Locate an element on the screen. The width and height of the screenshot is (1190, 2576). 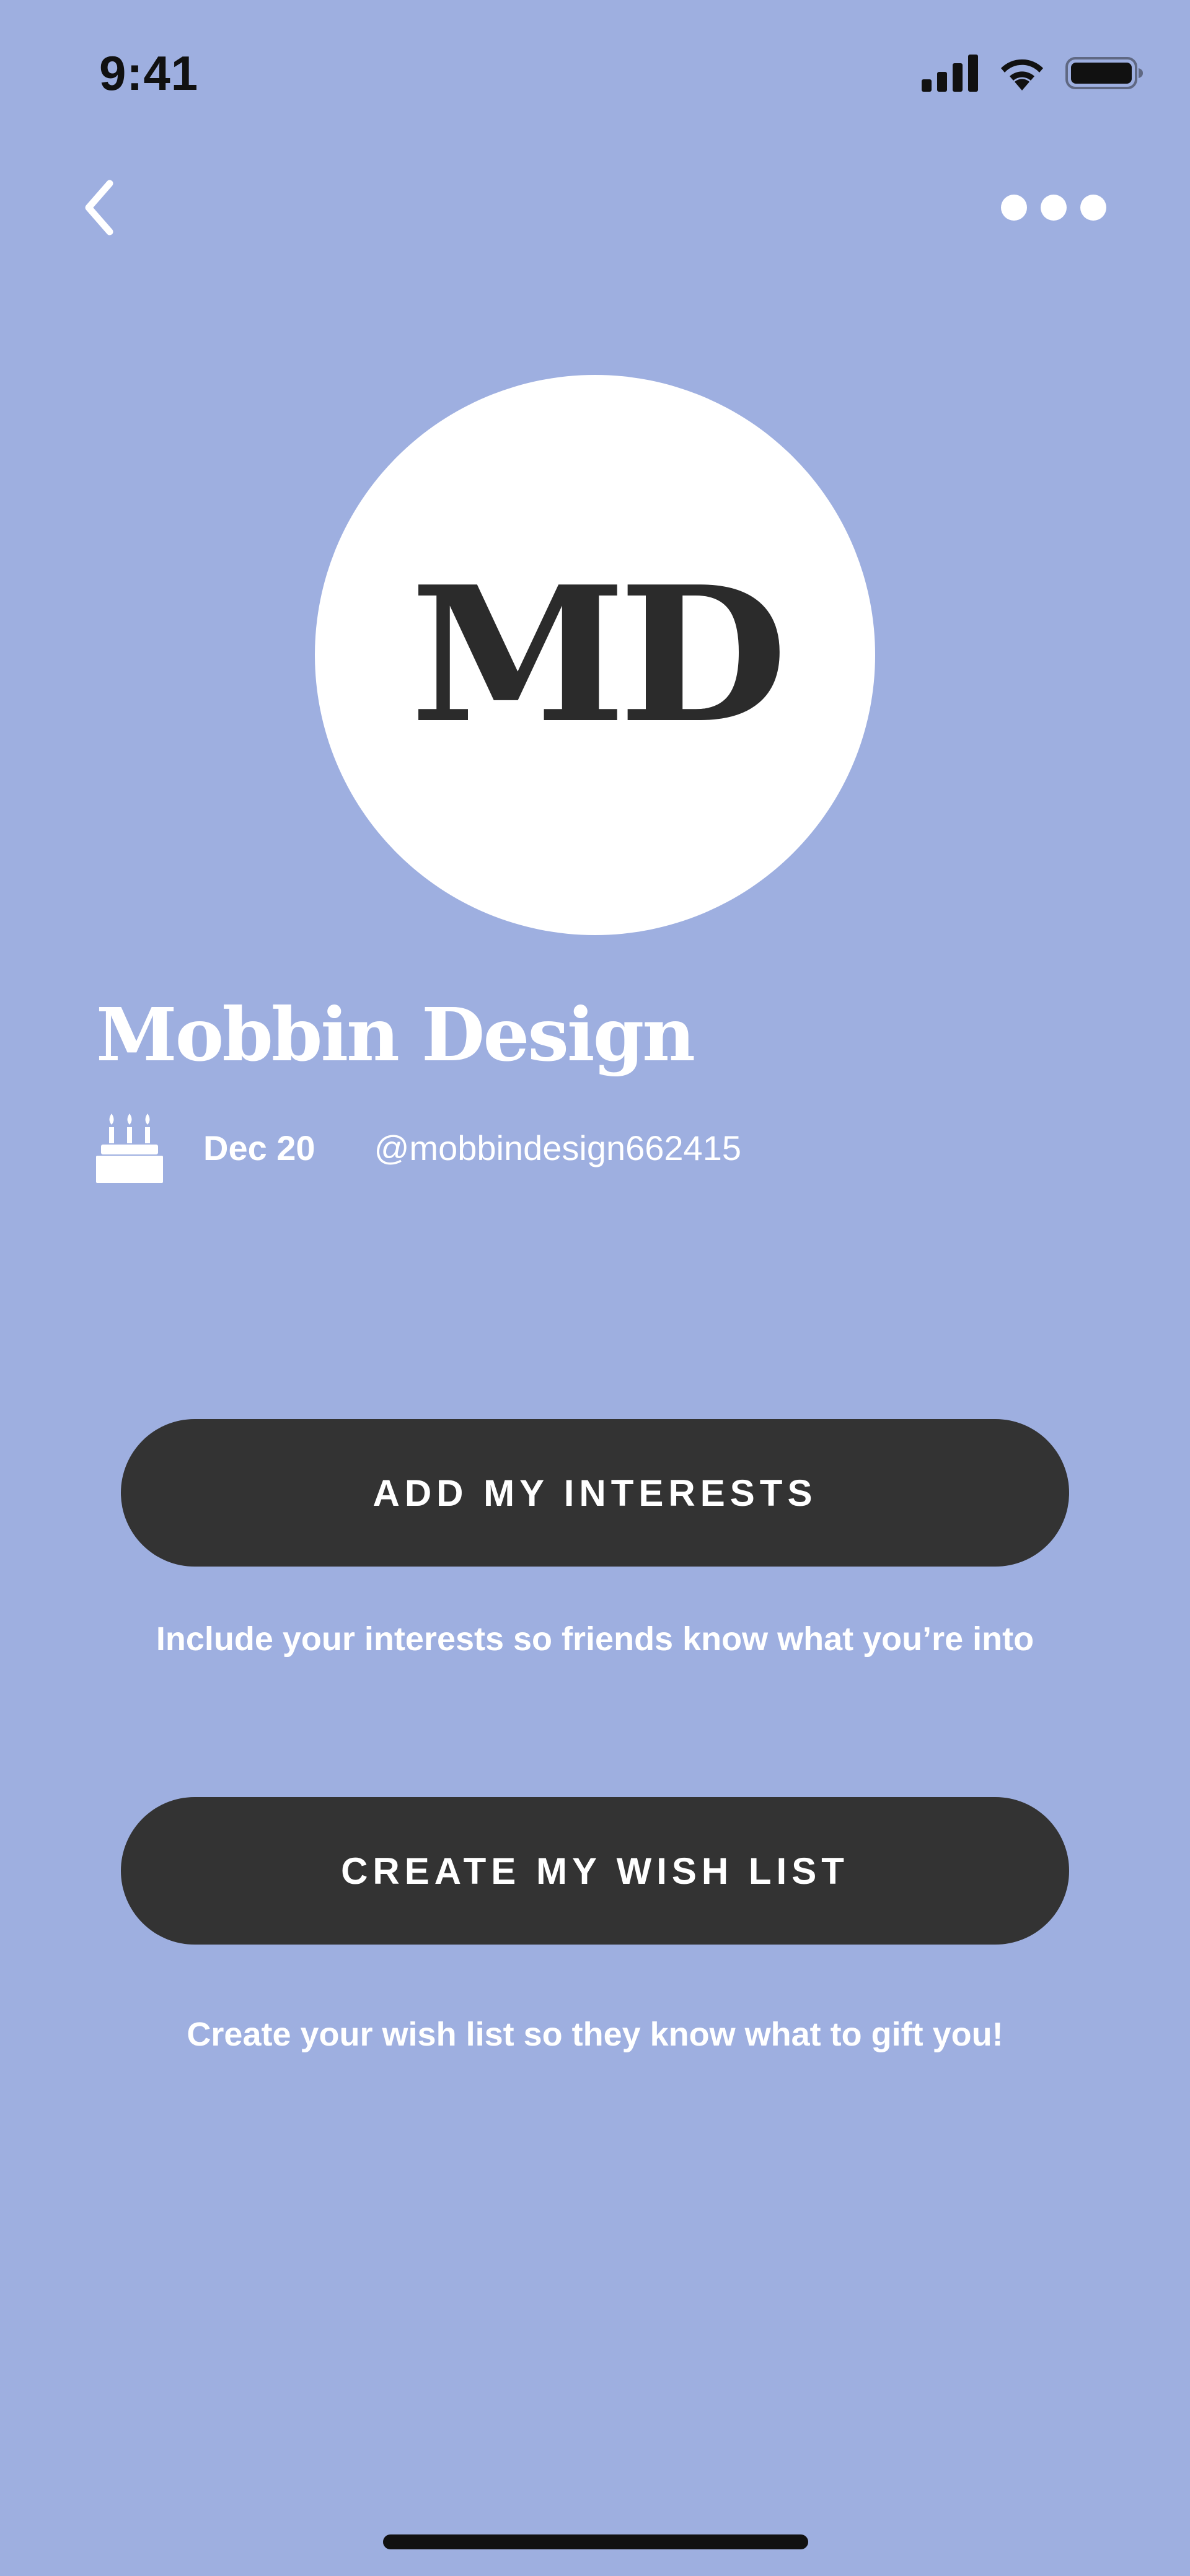
profile-meta: Dec 20 @mobbindesign662415 is located at coordinates (418, 1148).